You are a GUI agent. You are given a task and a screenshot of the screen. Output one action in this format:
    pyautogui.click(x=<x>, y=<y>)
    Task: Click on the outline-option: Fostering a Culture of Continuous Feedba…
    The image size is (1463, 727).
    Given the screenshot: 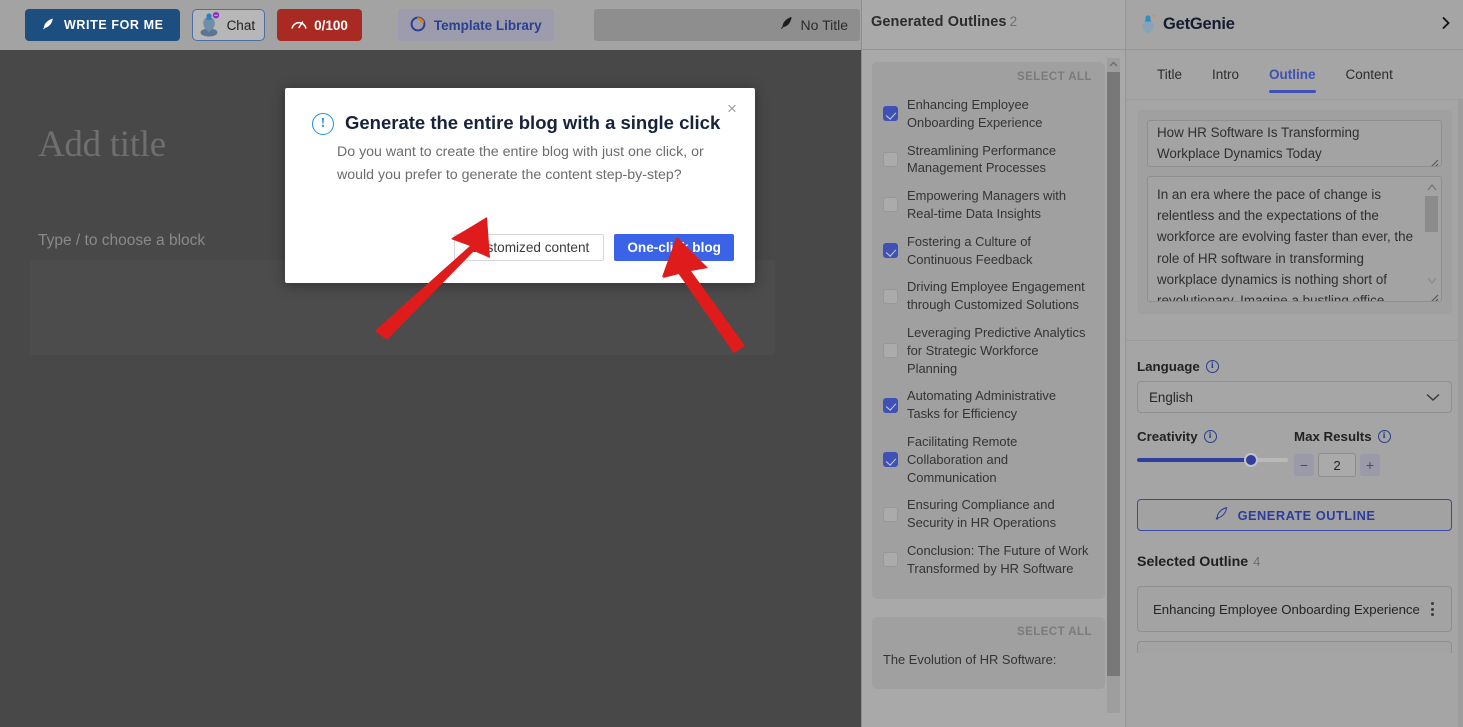 What is the action you would take?
    pyautogui.click(x=987, y=251)
    